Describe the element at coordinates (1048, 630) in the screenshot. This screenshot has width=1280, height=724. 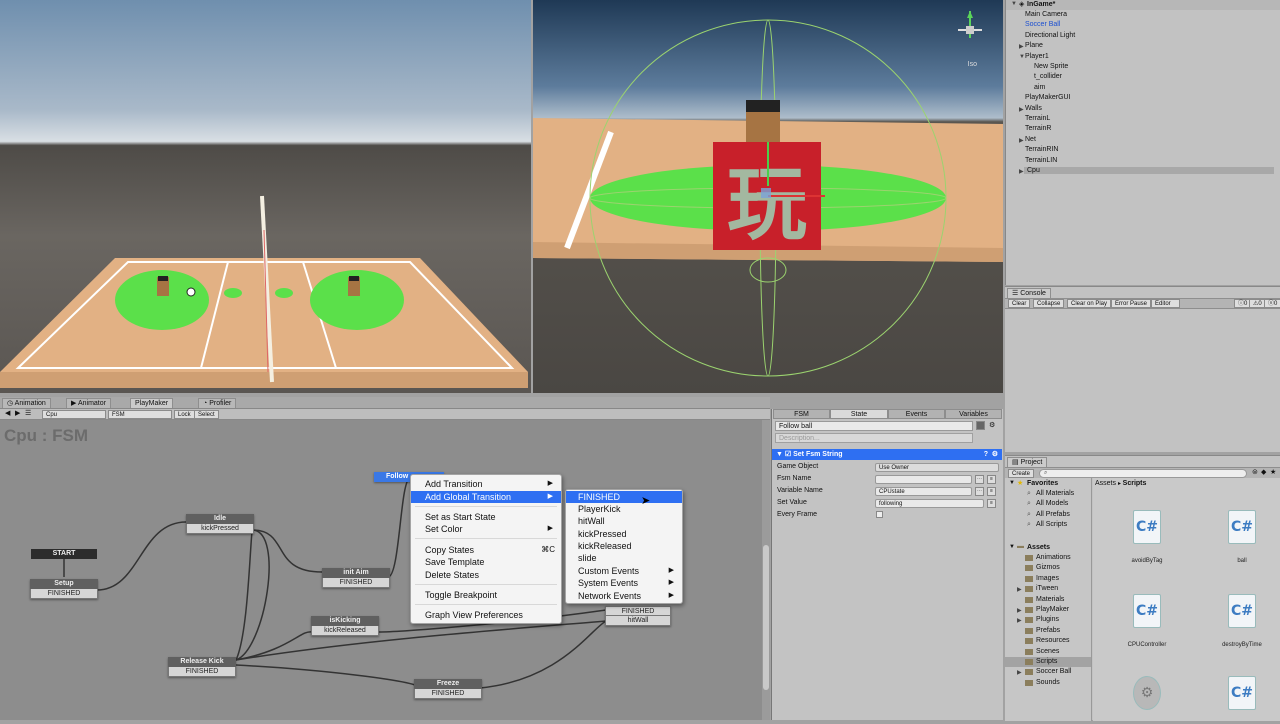
I see `folder-item: Prefabs` at that location.